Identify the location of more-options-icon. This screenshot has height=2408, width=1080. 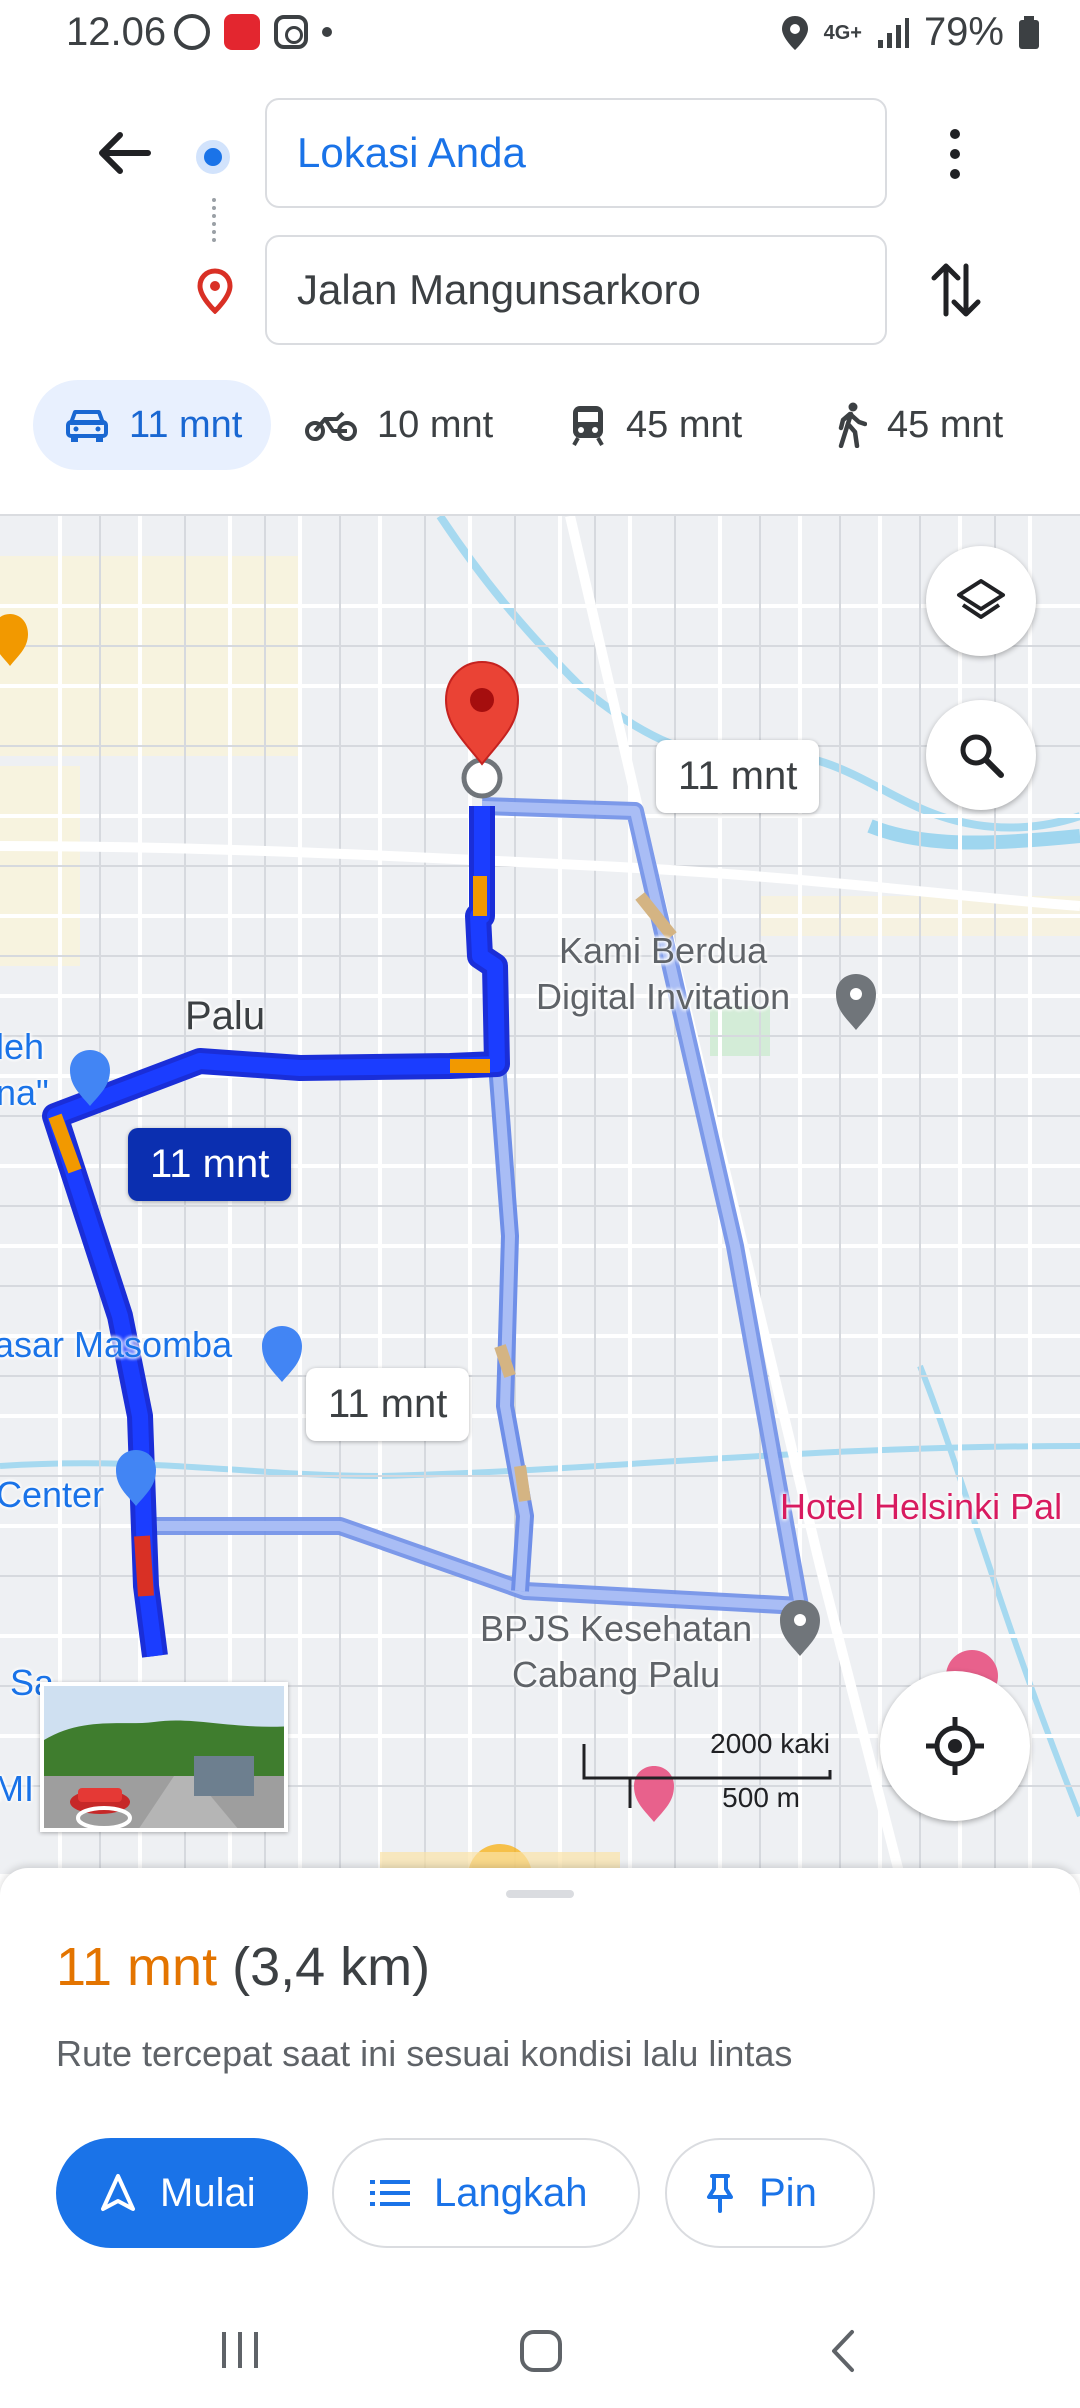
(955, 154).